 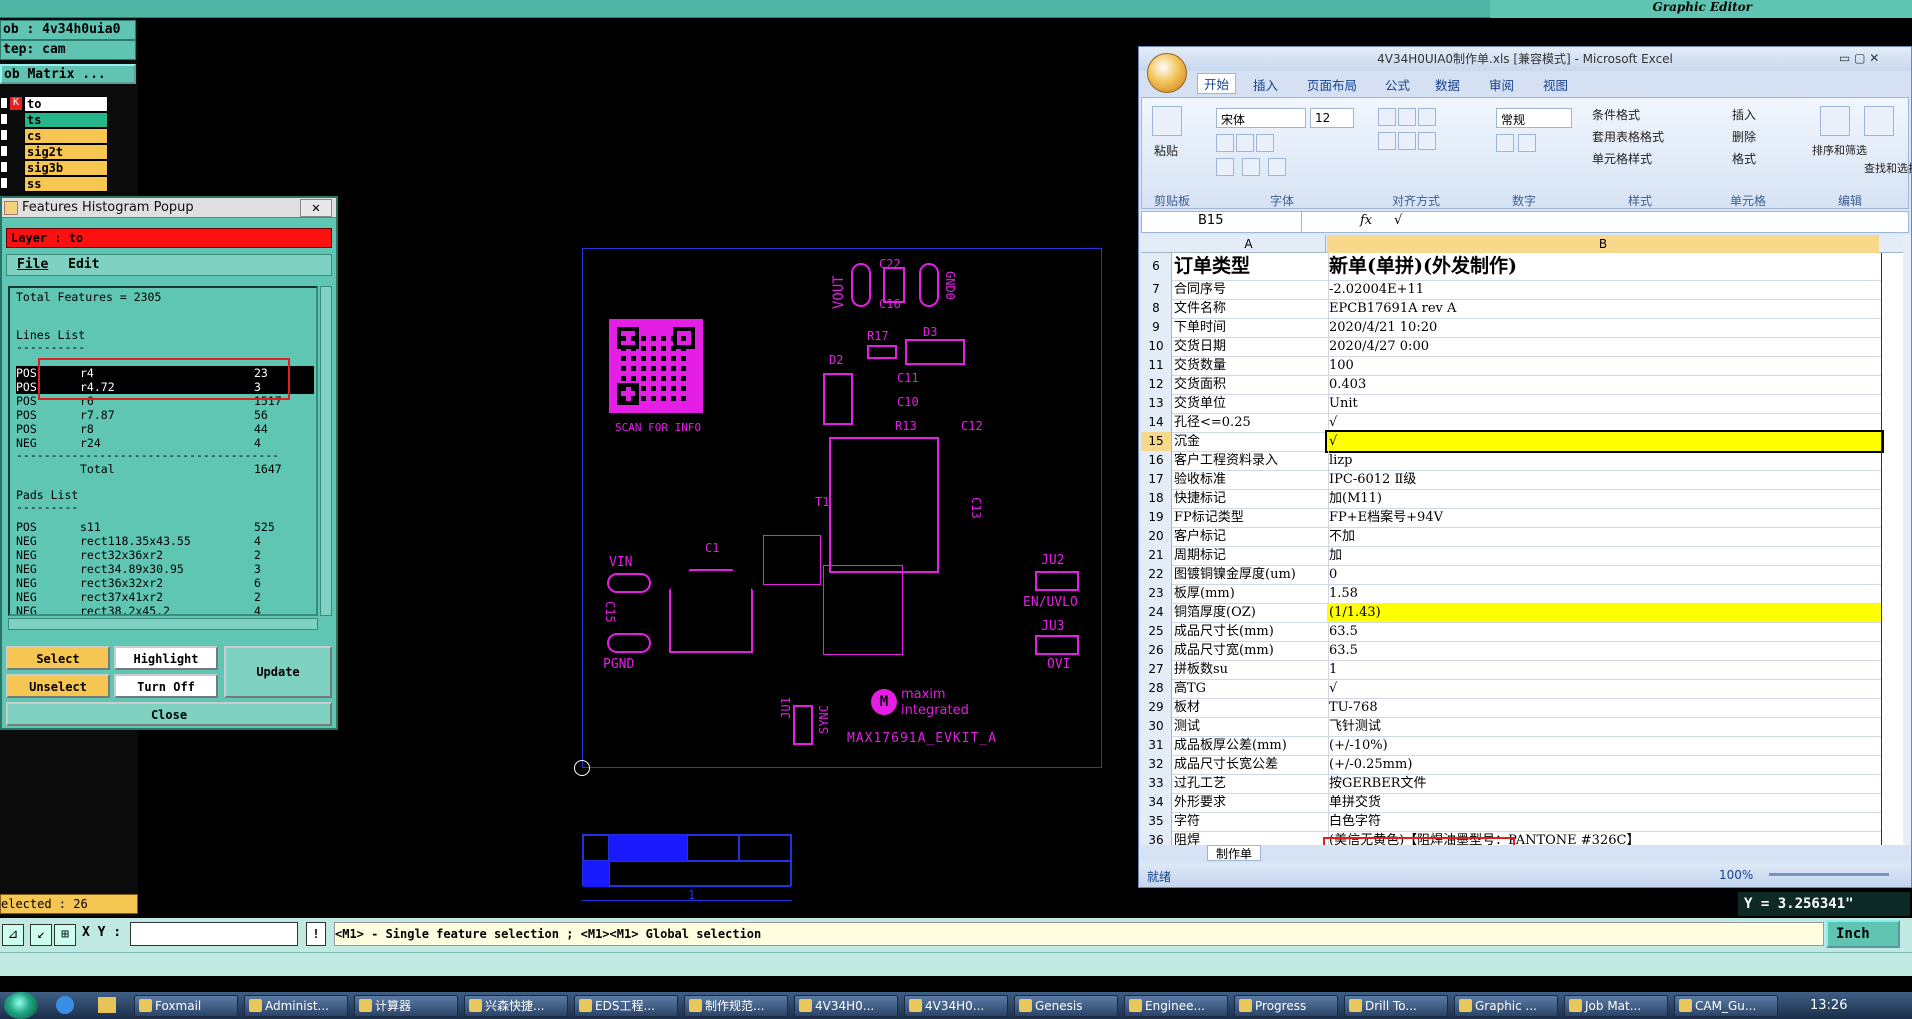 What do you see at coordinates (55, 184) in the screenshot?
I see `layer-row: ss` at bounding box center [55, 184].